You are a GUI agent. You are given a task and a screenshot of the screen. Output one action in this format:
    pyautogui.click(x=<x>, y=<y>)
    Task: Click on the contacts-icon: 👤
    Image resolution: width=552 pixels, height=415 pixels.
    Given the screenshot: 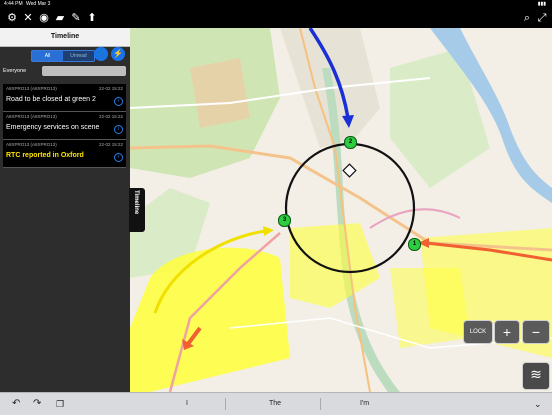 What is the action you would take?
    pyautogui.click(x=101, y=54)
    